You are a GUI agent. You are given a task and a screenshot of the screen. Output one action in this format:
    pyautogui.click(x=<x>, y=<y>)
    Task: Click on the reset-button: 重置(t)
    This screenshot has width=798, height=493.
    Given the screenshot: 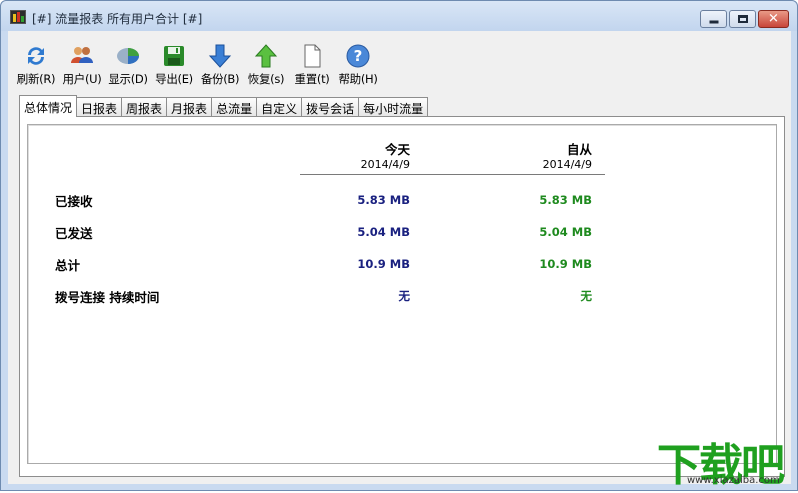 What is the action you would take?
    pyautogui.click(x=312, y=61)
    